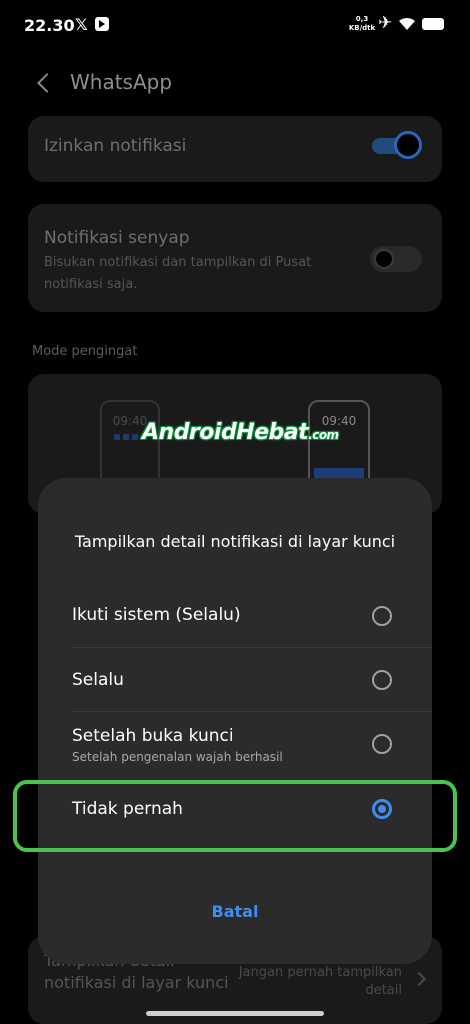 The width and height of the screenshot is (470, 1024). What do you see at coordinates (235, 911) in the screenshot?
I see `cancel-button: Batal` at bounding box center [235, 911].